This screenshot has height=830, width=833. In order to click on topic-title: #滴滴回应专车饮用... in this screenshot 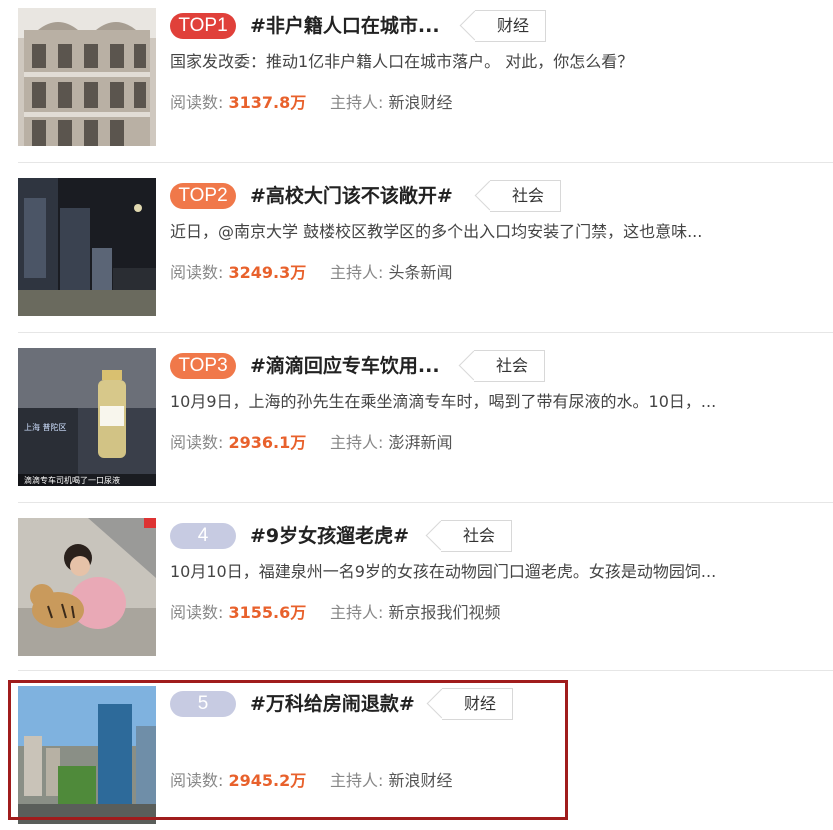, I will do `click(345, 366)`.